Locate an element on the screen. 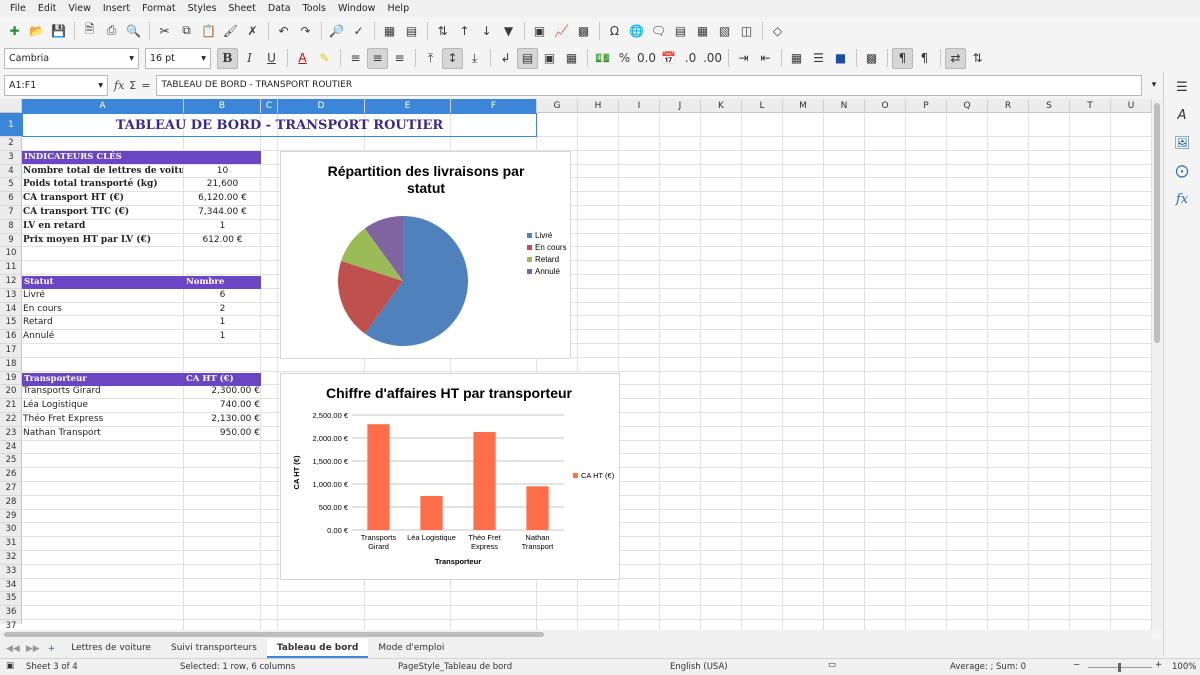 The width and height of the screenshot is (1200, 675). zoom-slider is located at coordinates (1120, 667).